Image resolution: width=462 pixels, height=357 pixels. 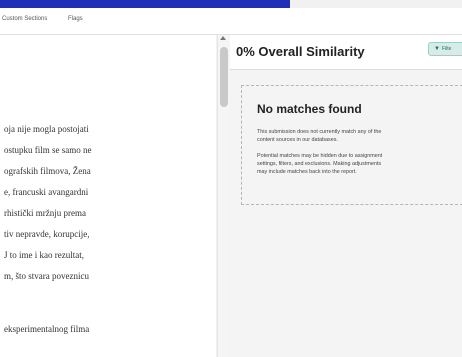 What do you see at coordinates (297, 140) in the screenshot?
I see `no-matches-message: content sources in our databases.` at bounding box center [297, 140].